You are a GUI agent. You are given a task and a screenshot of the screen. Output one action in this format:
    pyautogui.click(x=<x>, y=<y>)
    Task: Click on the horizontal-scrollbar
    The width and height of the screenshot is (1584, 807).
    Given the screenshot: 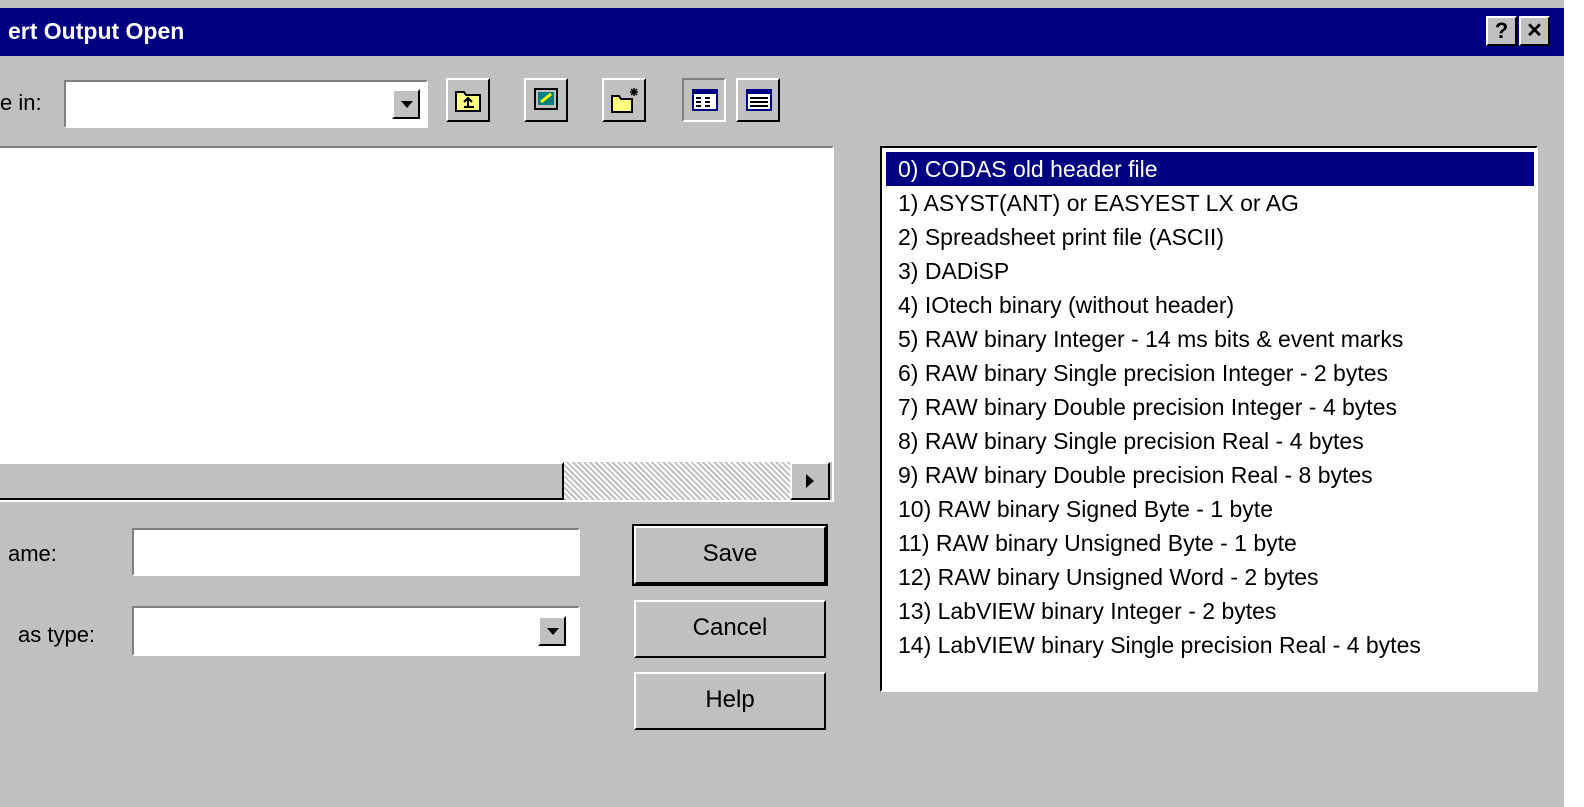 What is the action you would take?
    pyautogui.click(x=416, y=481)
    